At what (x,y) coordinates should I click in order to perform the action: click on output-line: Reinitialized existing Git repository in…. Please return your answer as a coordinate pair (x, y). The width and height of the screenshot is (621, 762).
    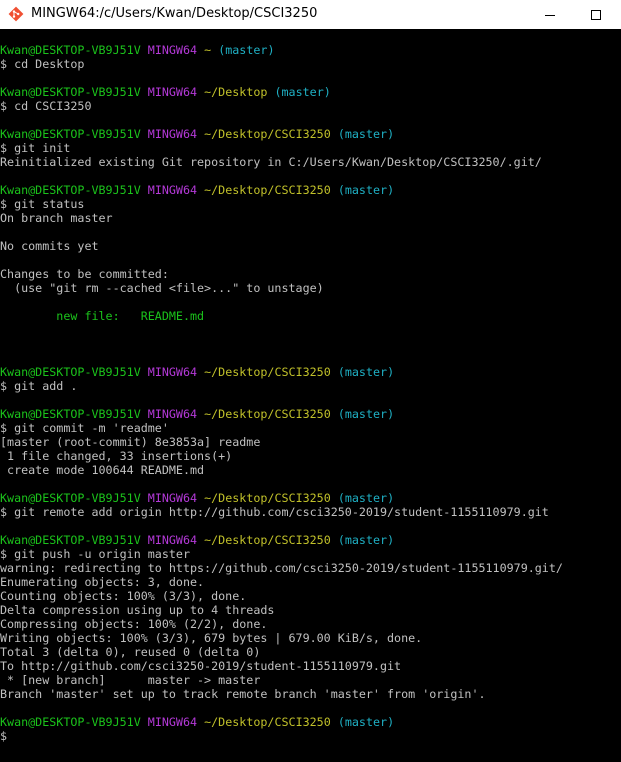
    Looking at the image, I should click on (271, 162).